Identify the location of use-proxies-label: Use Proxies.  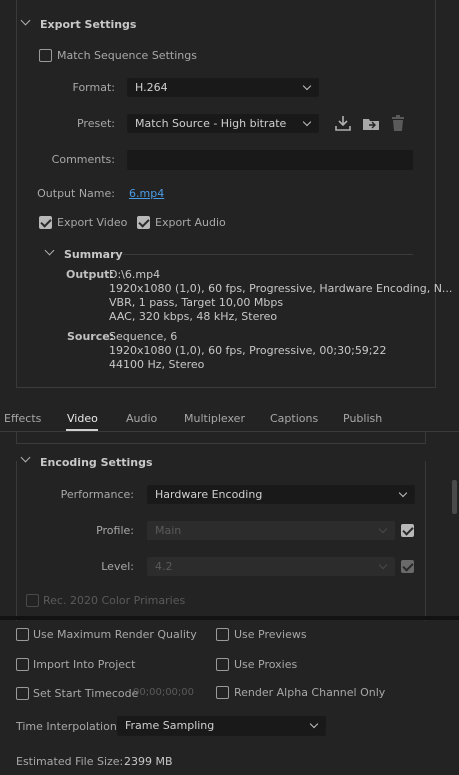
(266, 664).